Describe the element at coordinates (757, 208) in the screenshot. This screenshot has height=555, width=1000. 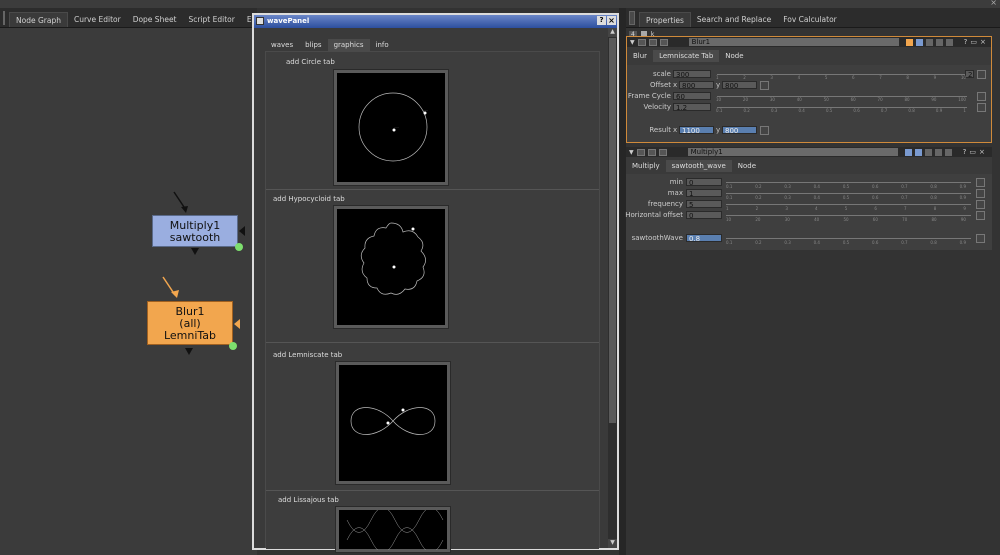
I see `tick-label: 2` at that location.